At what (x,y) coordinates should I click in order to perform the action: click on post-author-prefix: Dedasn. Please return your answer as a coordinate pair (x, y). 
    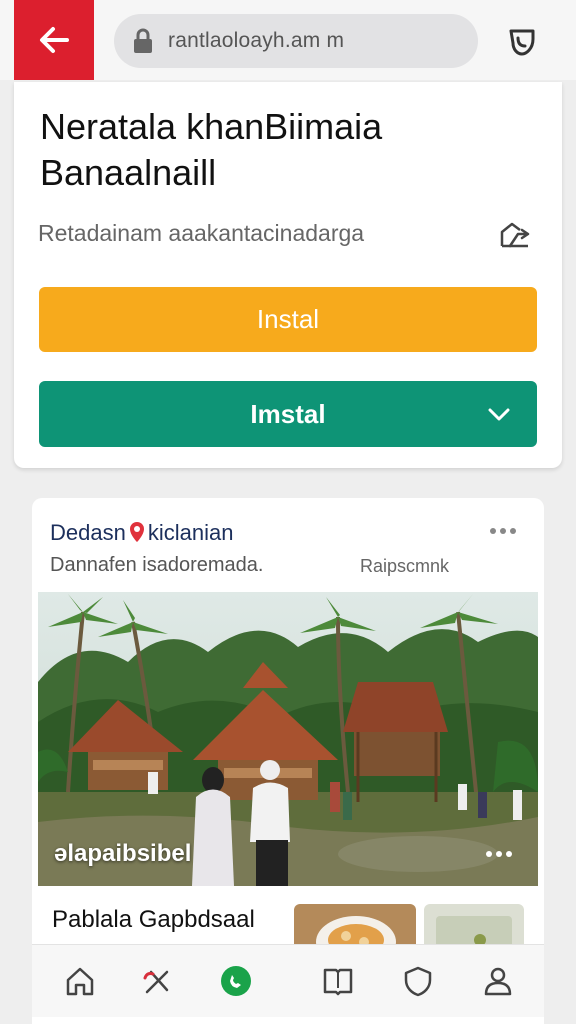
    Looking at the image, I should click on (88, 532).